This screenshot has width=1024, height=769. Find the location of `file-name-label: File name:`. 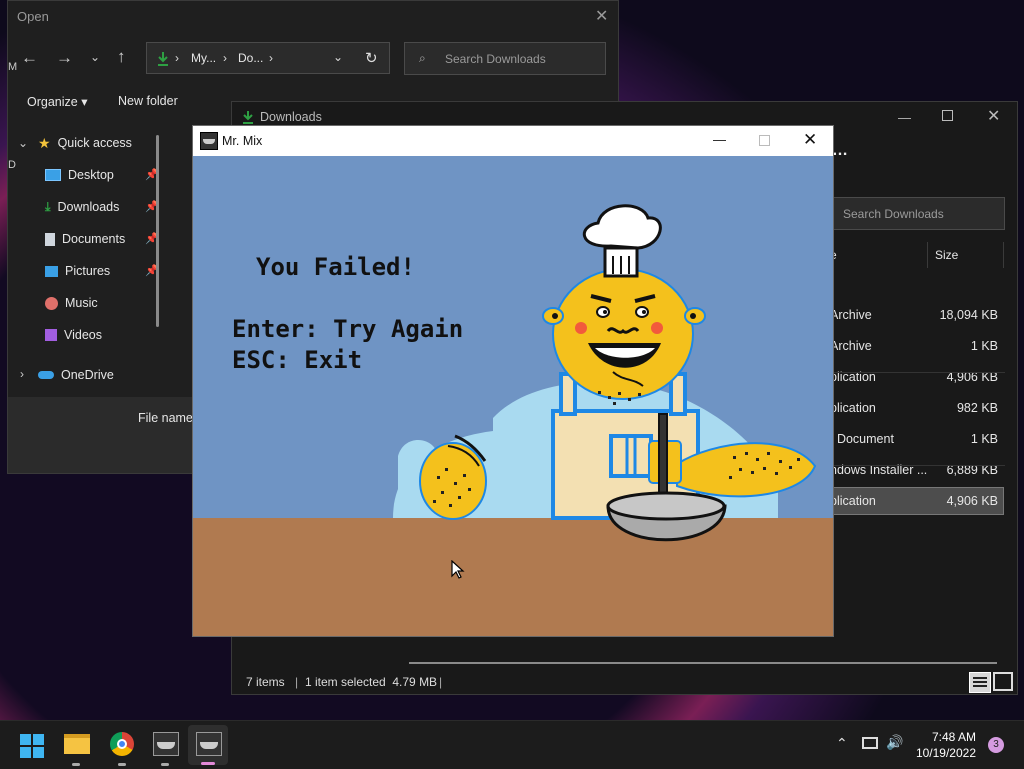

file-name-label: File name: is located at coordinates (167, 418).